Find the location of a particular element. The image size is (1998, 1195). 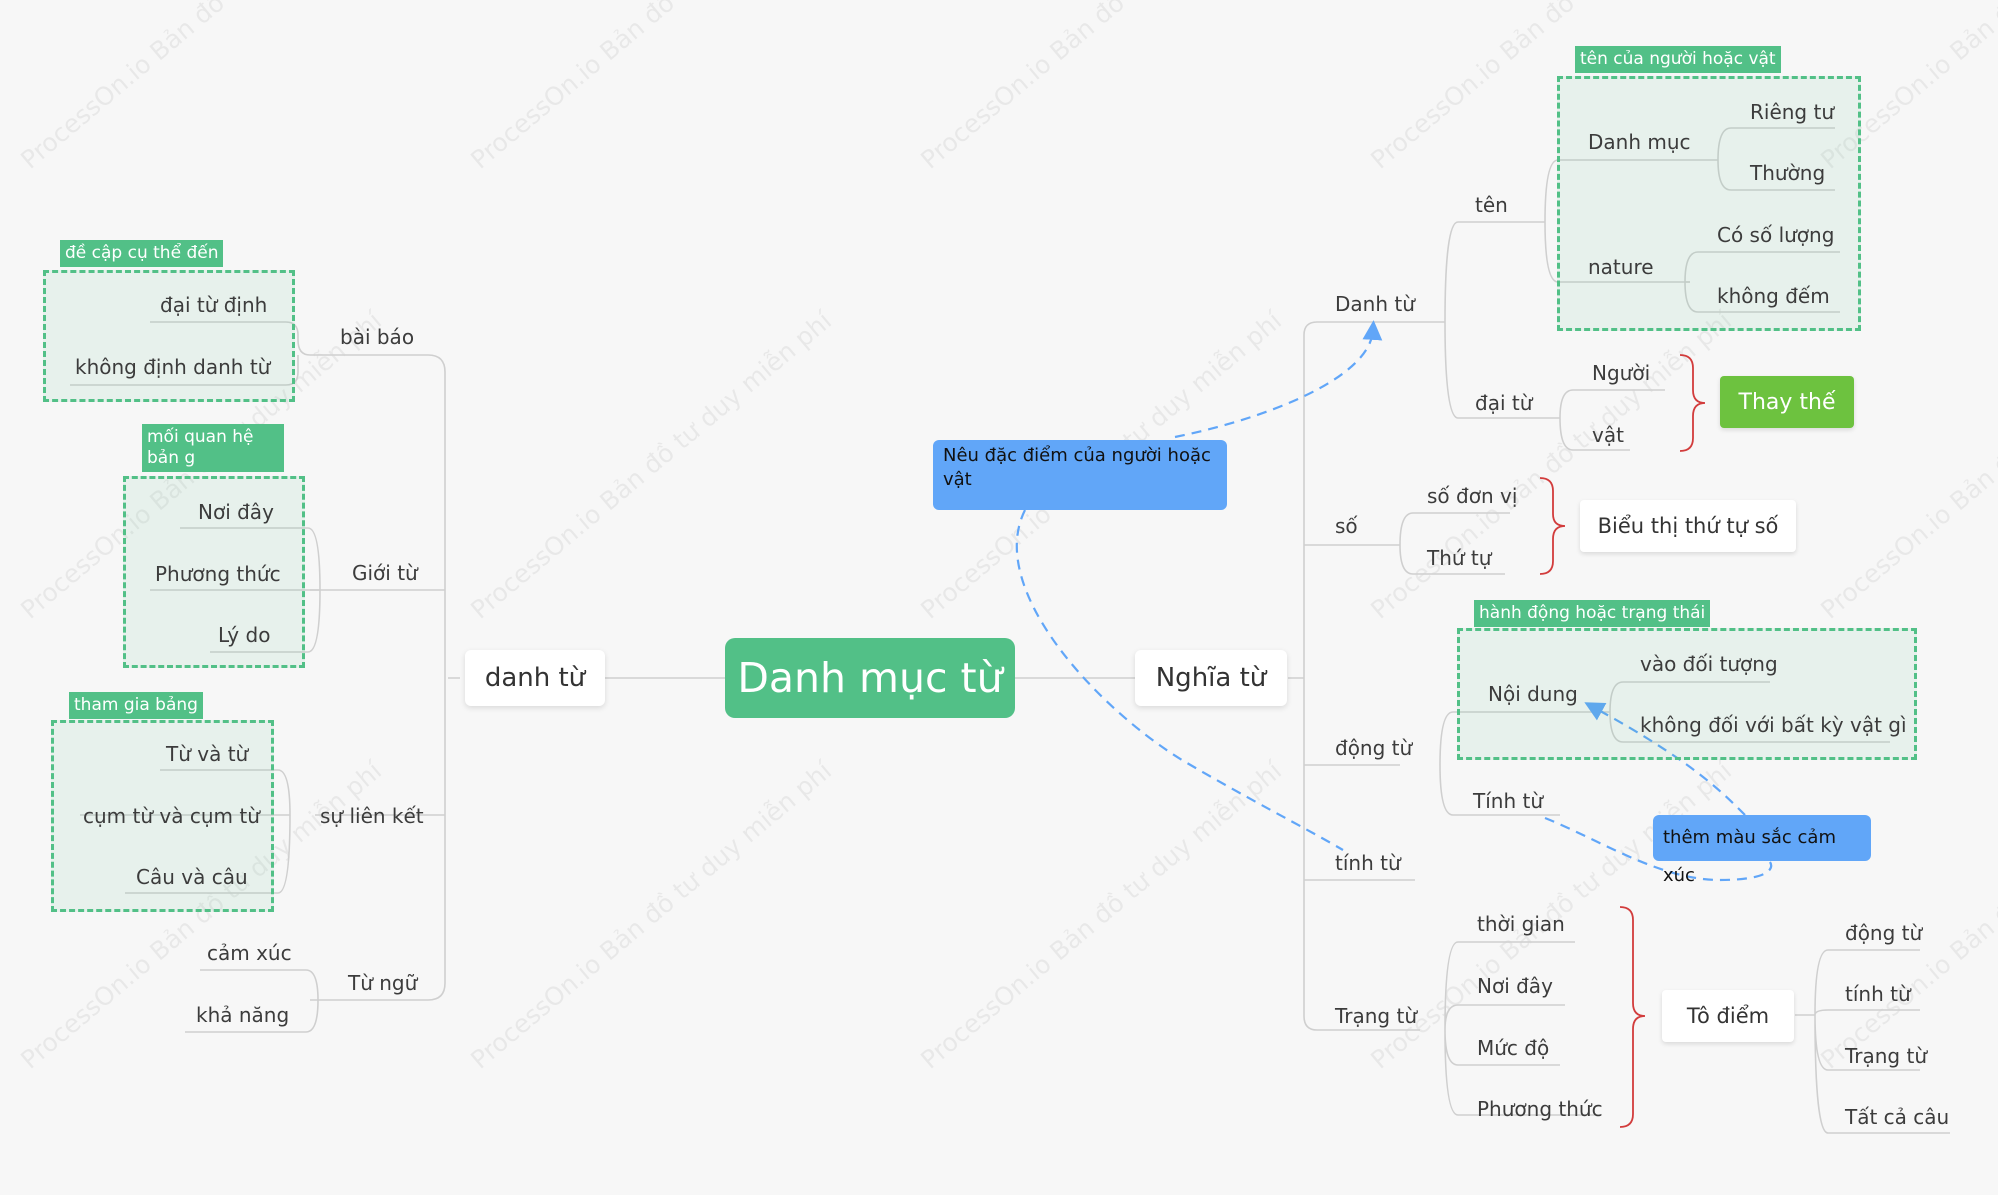

brace-pronoun is located at coordinates (1692, 403).